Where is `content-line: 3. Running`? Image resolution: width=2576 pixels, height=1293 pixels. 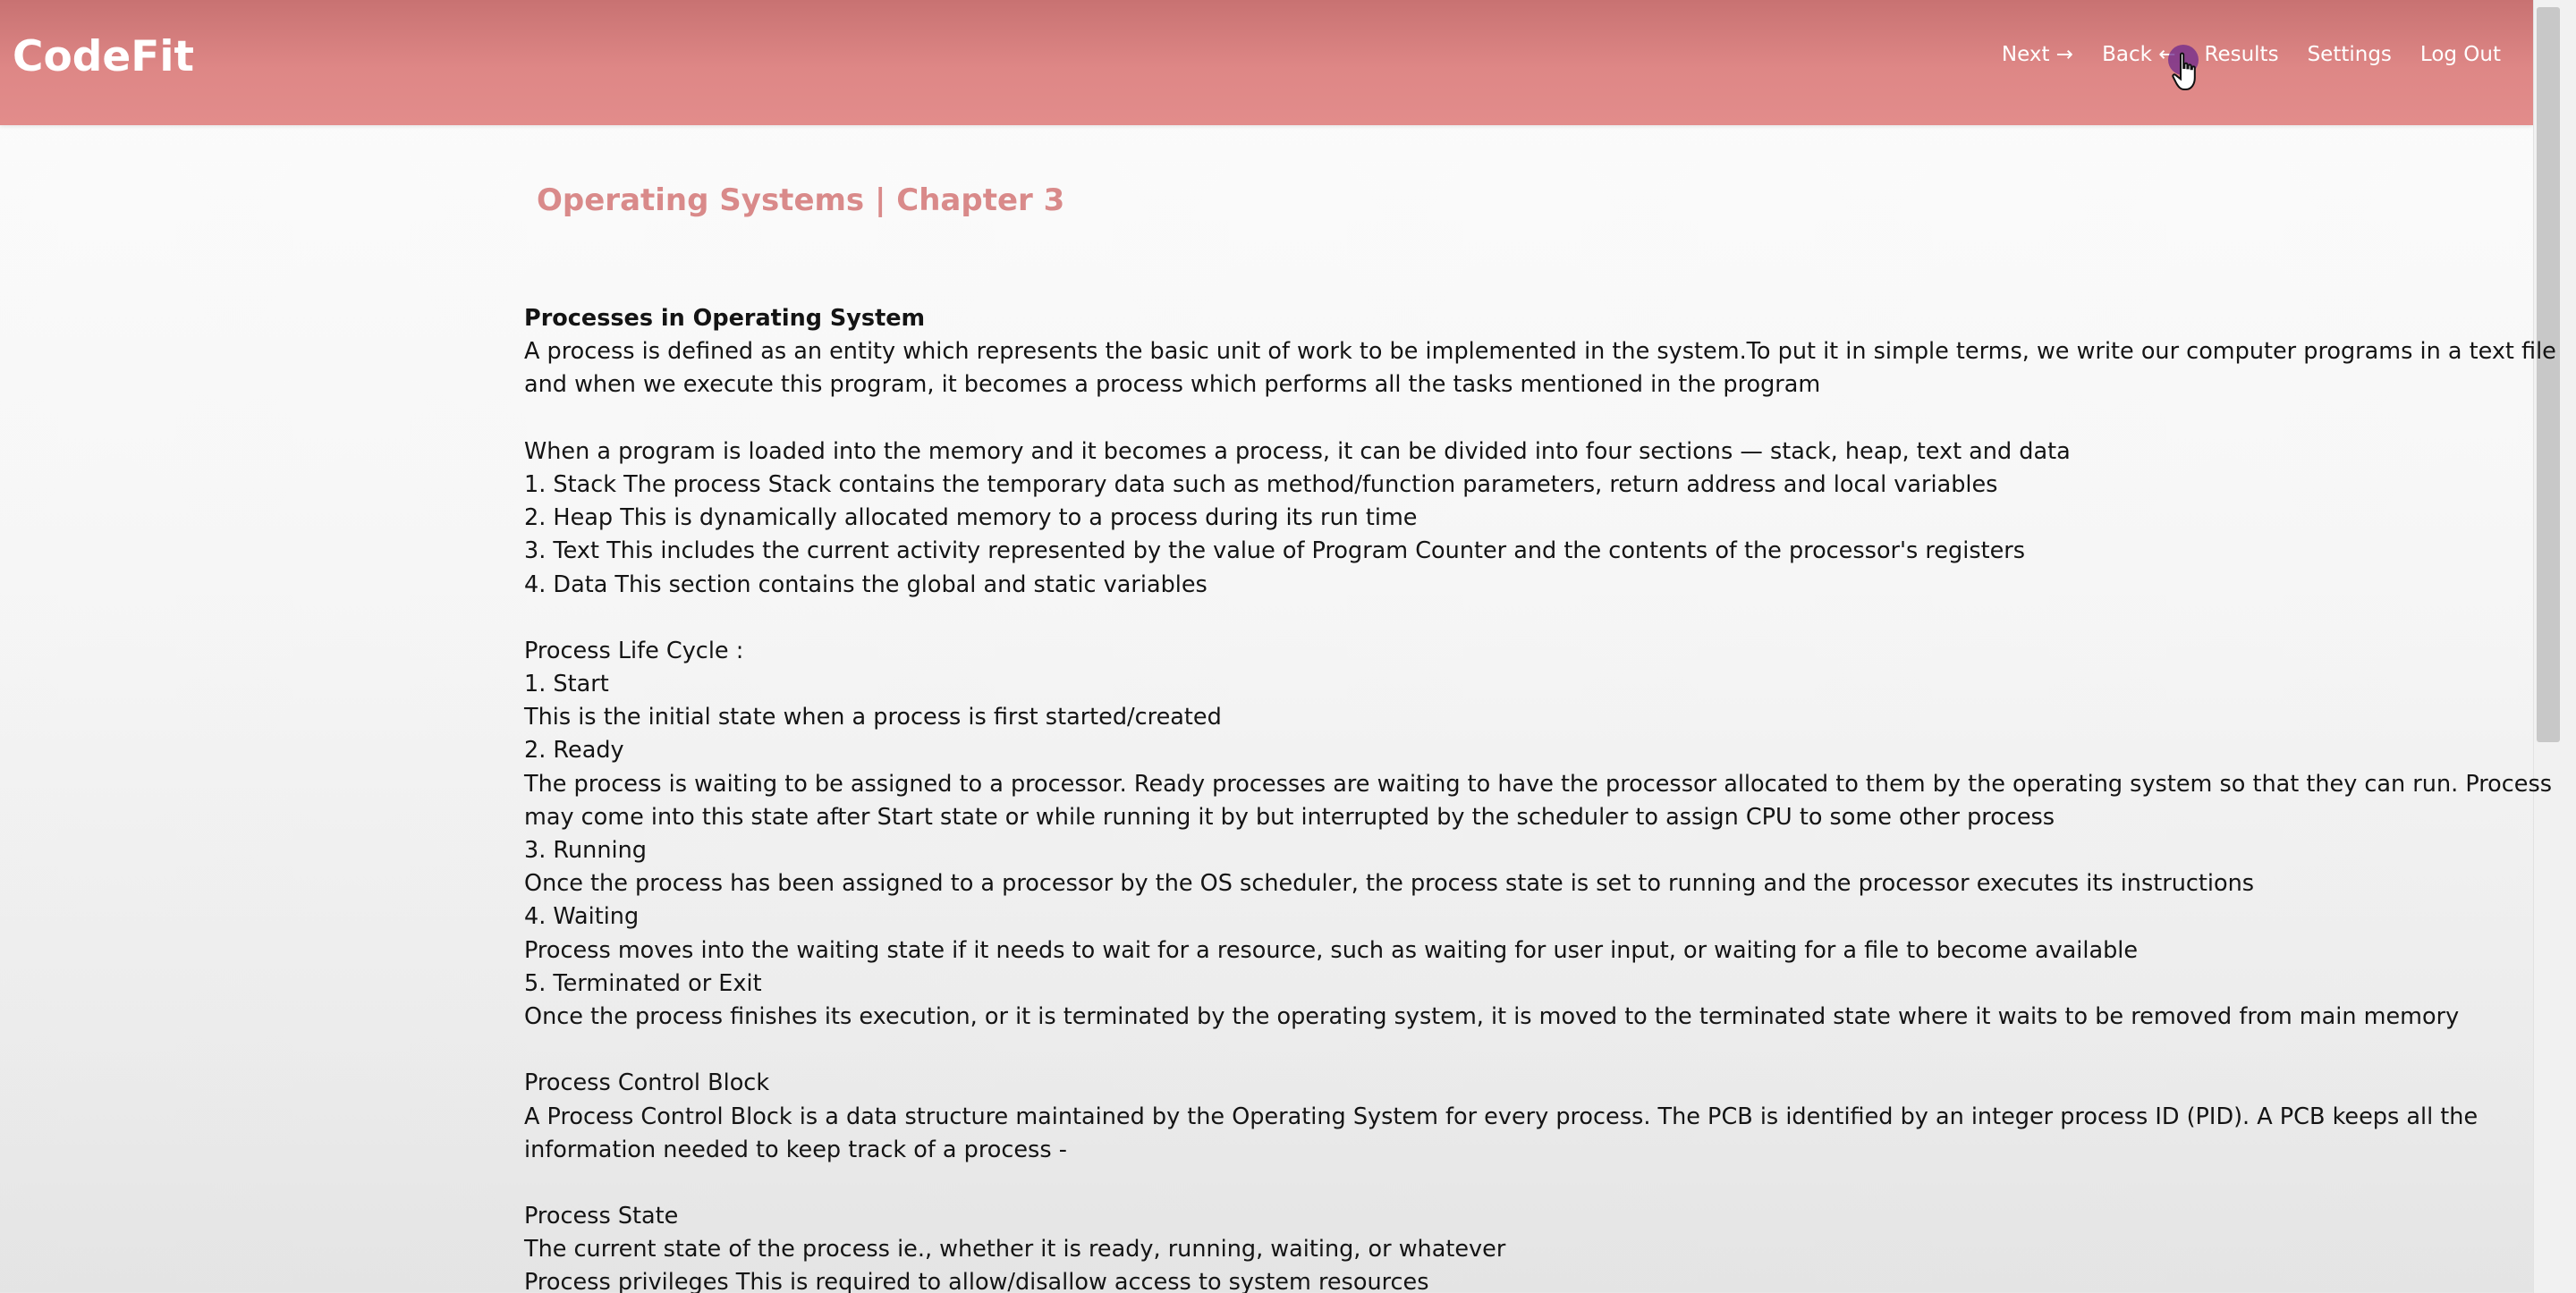
content-line: 3. Running is located at coordinates (585, 851).